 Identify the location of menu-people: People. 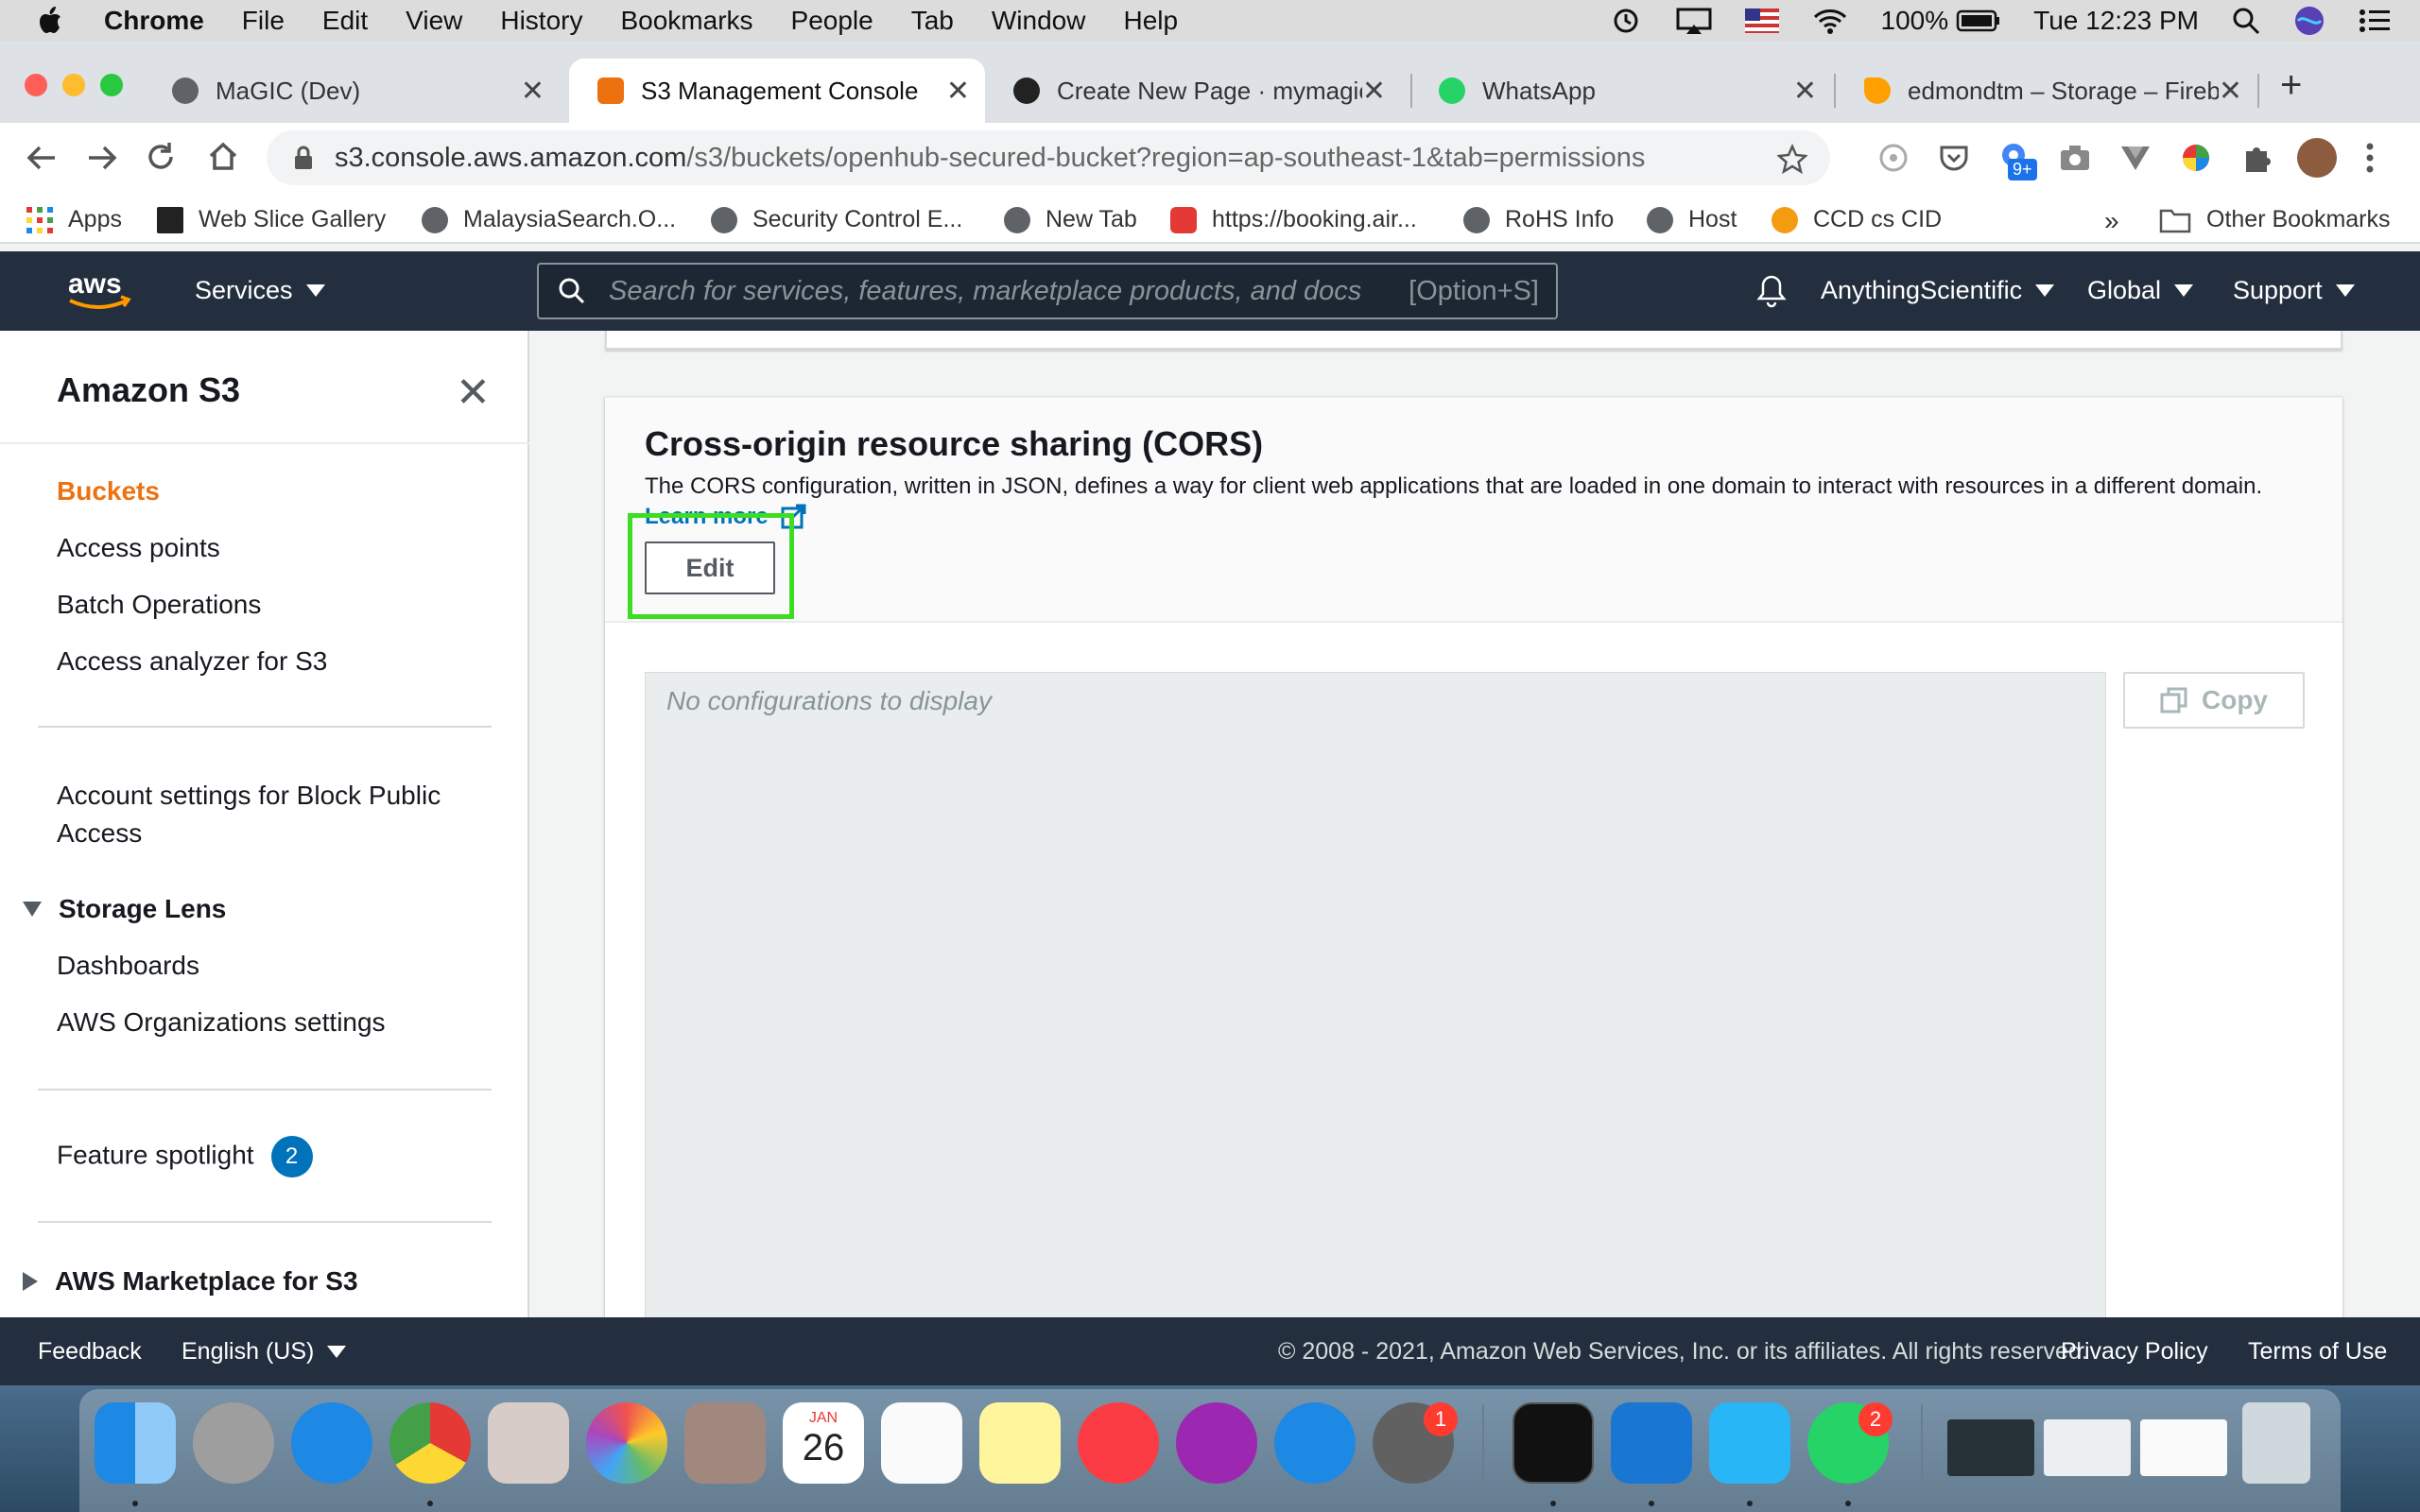
(832, 21).